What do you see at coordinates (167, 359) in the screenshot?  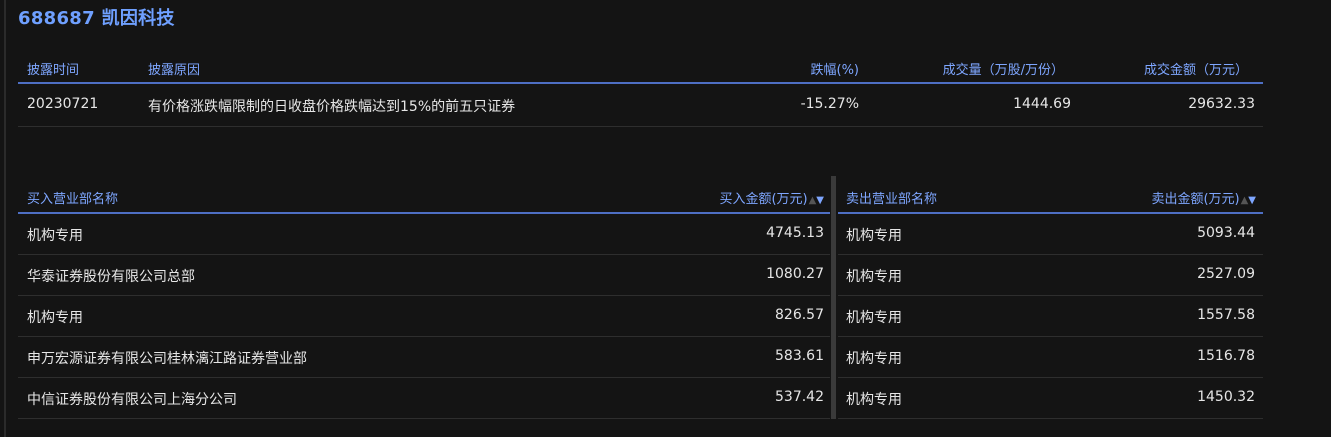 I see `buy-branch-name: 申万宏源证券有限公司桂林漓江路证券营业部` at bounding box center [167, 359].